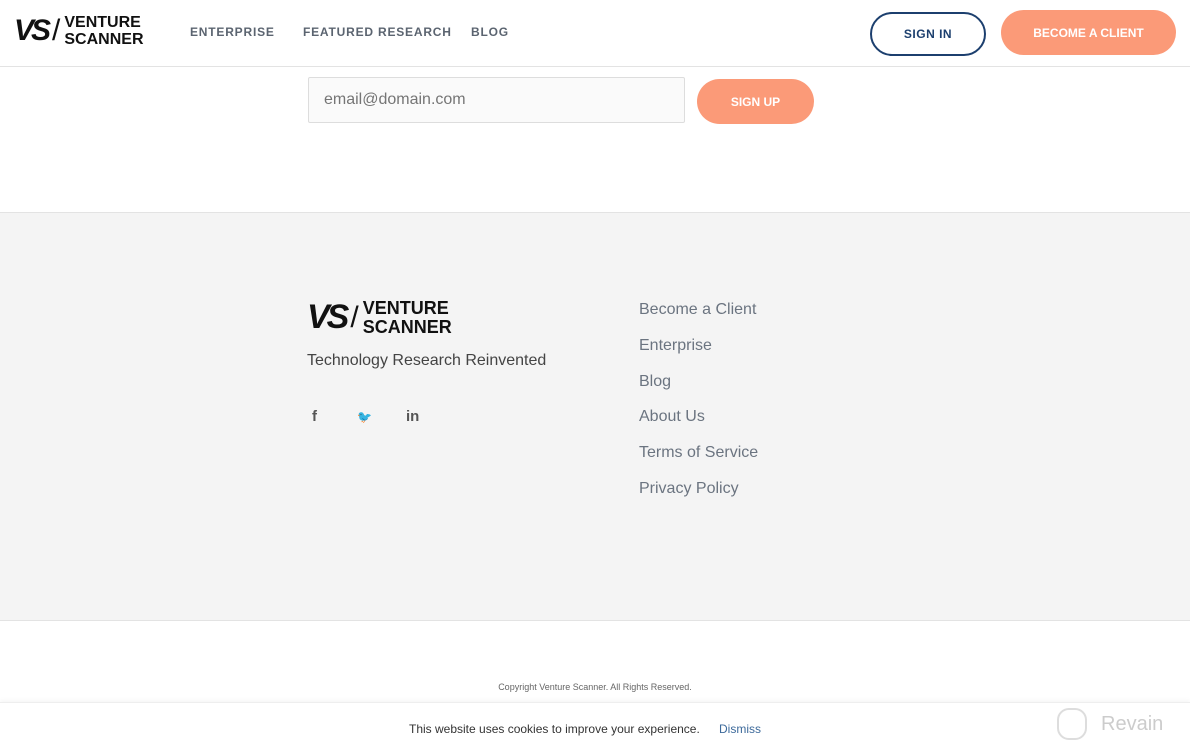 Image resolution: width=1190 pixels, height=753 pixels. What do you see at coordinates (928, 34) in the screenshot?
I see `sign-in-button: SIGN IN` at bounding box center [928, 34].